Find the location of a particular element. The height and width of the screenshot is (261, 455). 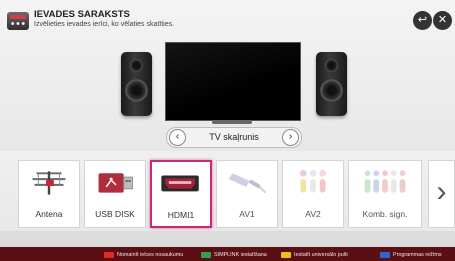

red-key-icon is located at coordinates (109, 254).